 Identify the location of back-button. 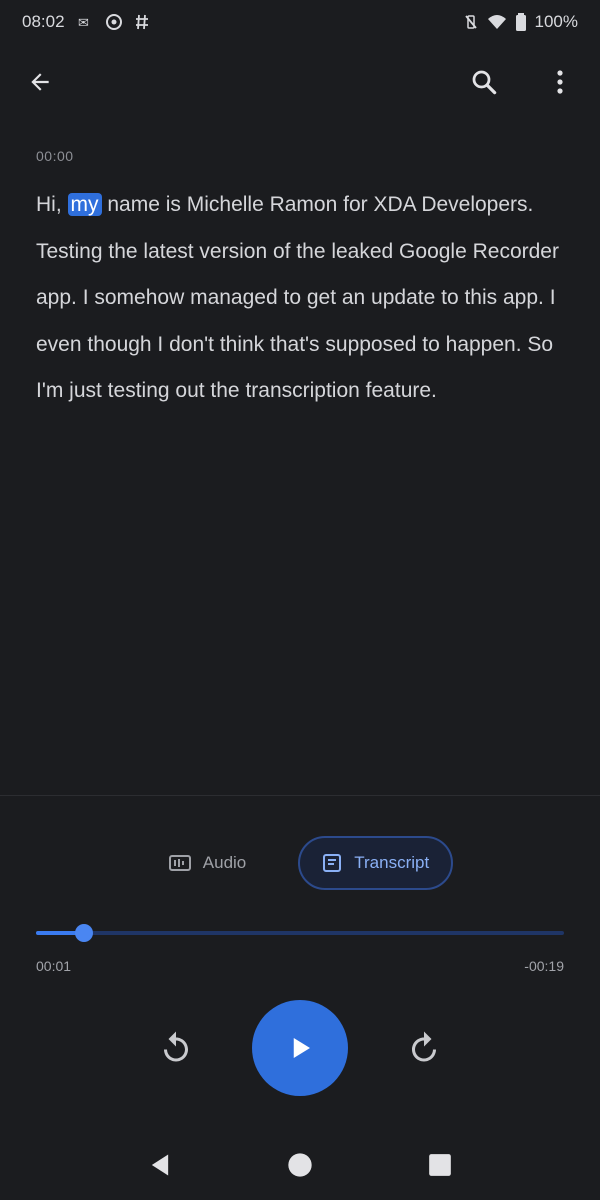
(40, 82).